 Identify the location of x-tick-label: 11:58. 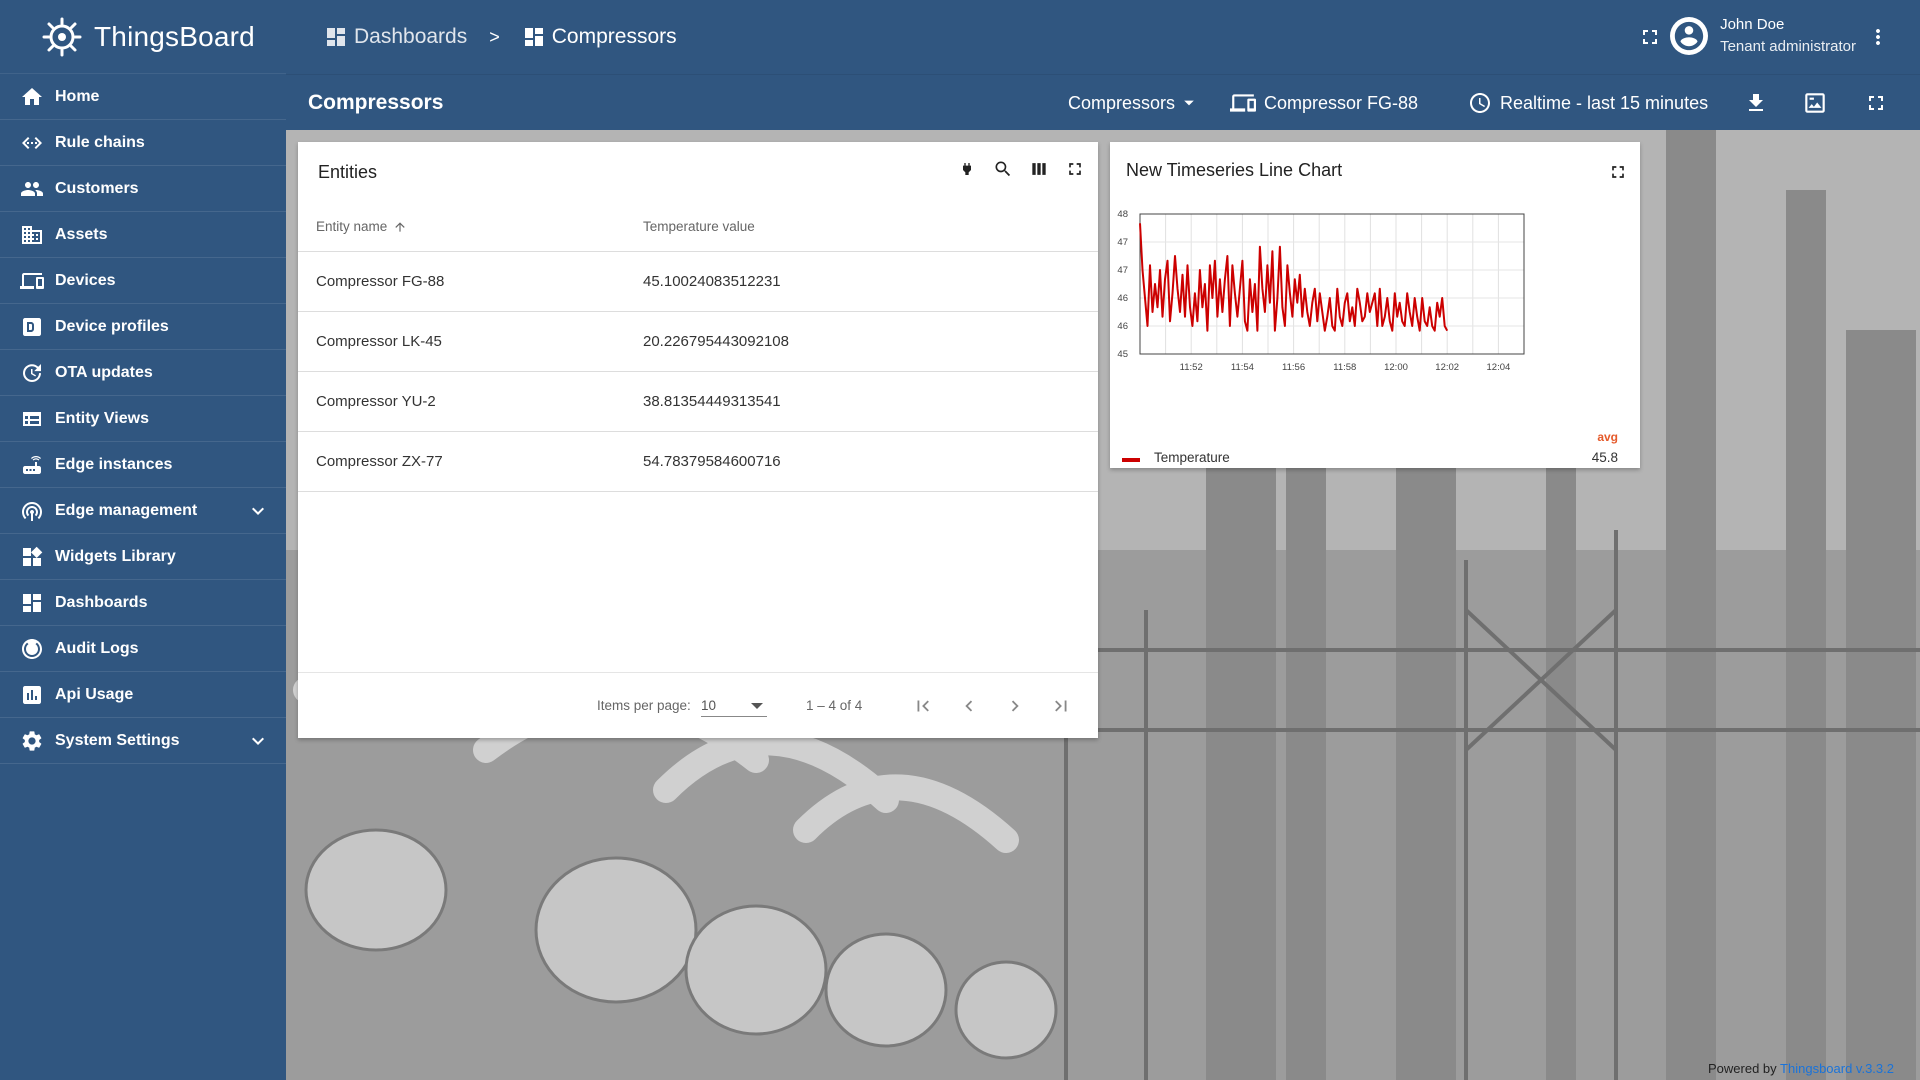
(1344, 367).